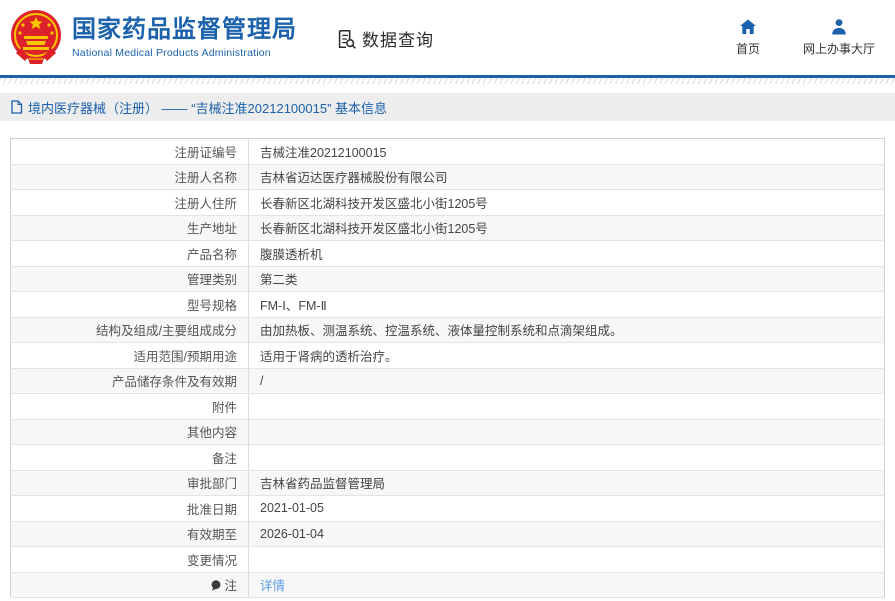 The image size is (895, 601). Describe the element at coordinates (230, 586) in the screenshot. I see `row-label-text: 注` at that location.